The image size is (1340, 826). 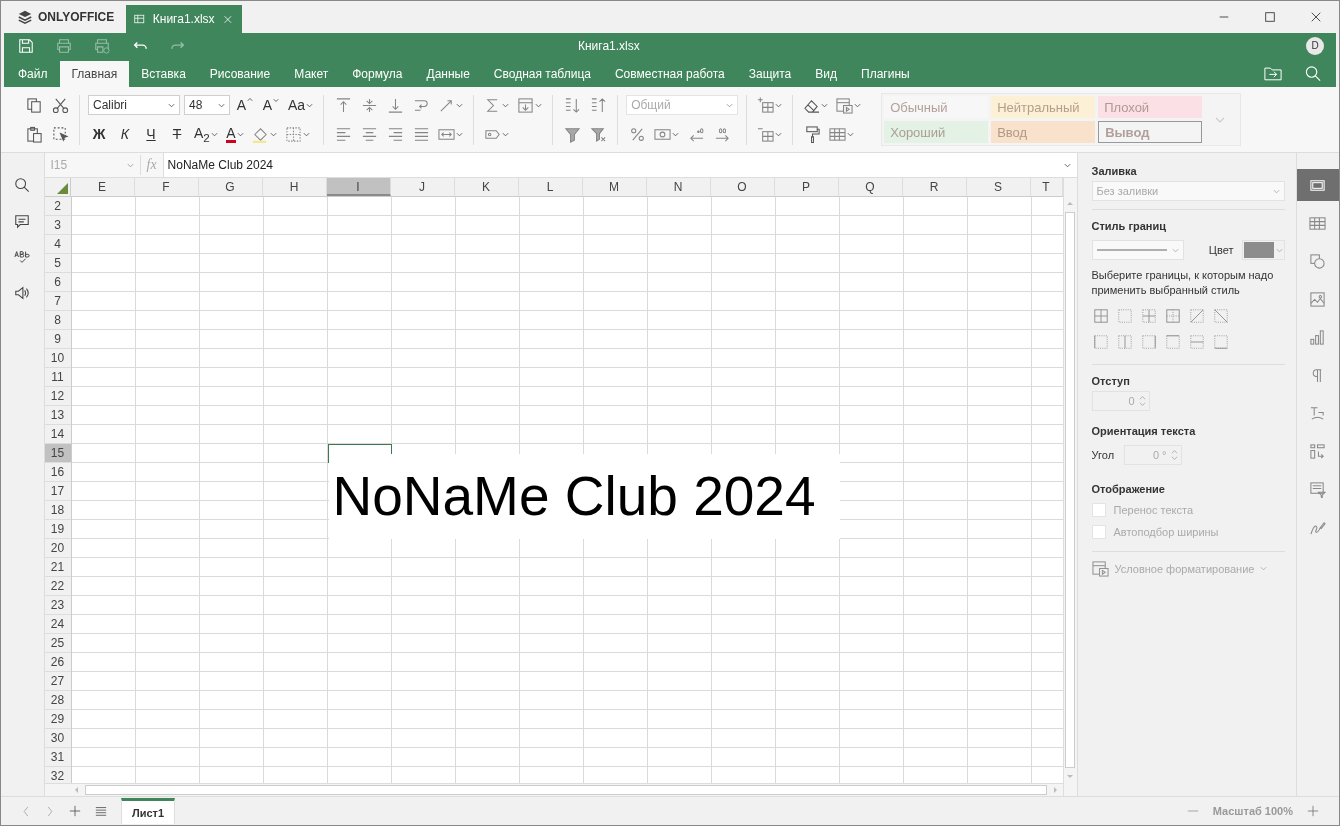 I want to click on column-header: N, so click(x=678, y=187).